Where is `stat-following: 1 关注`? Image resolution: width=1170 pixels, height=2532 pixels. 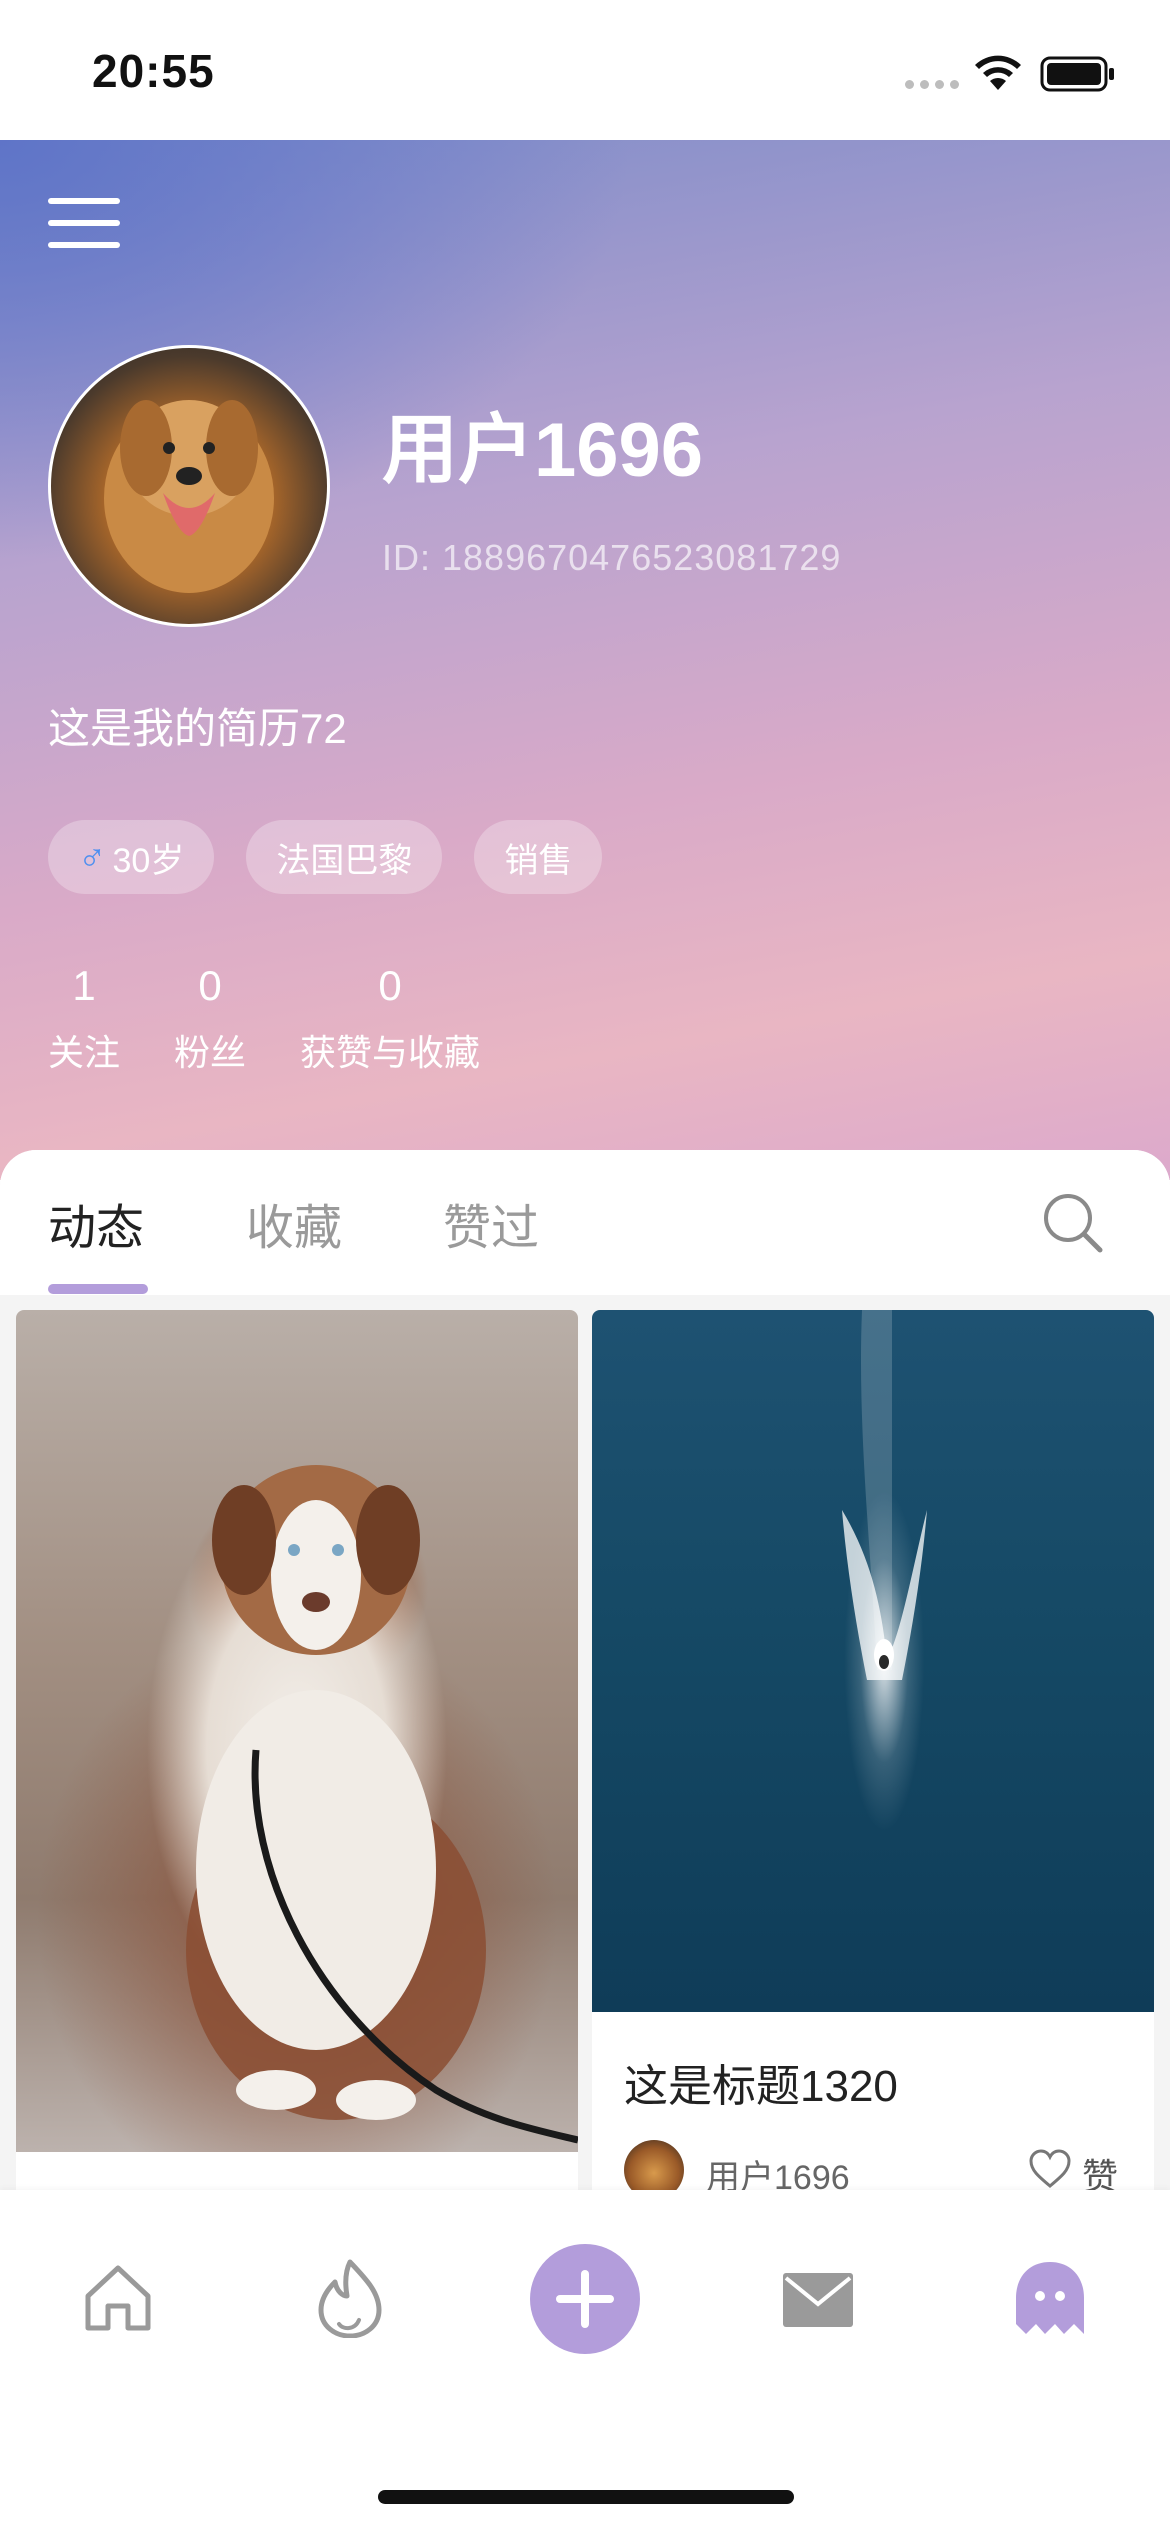 stat-following: 1 关注 is located at coordinates (84, 1019).